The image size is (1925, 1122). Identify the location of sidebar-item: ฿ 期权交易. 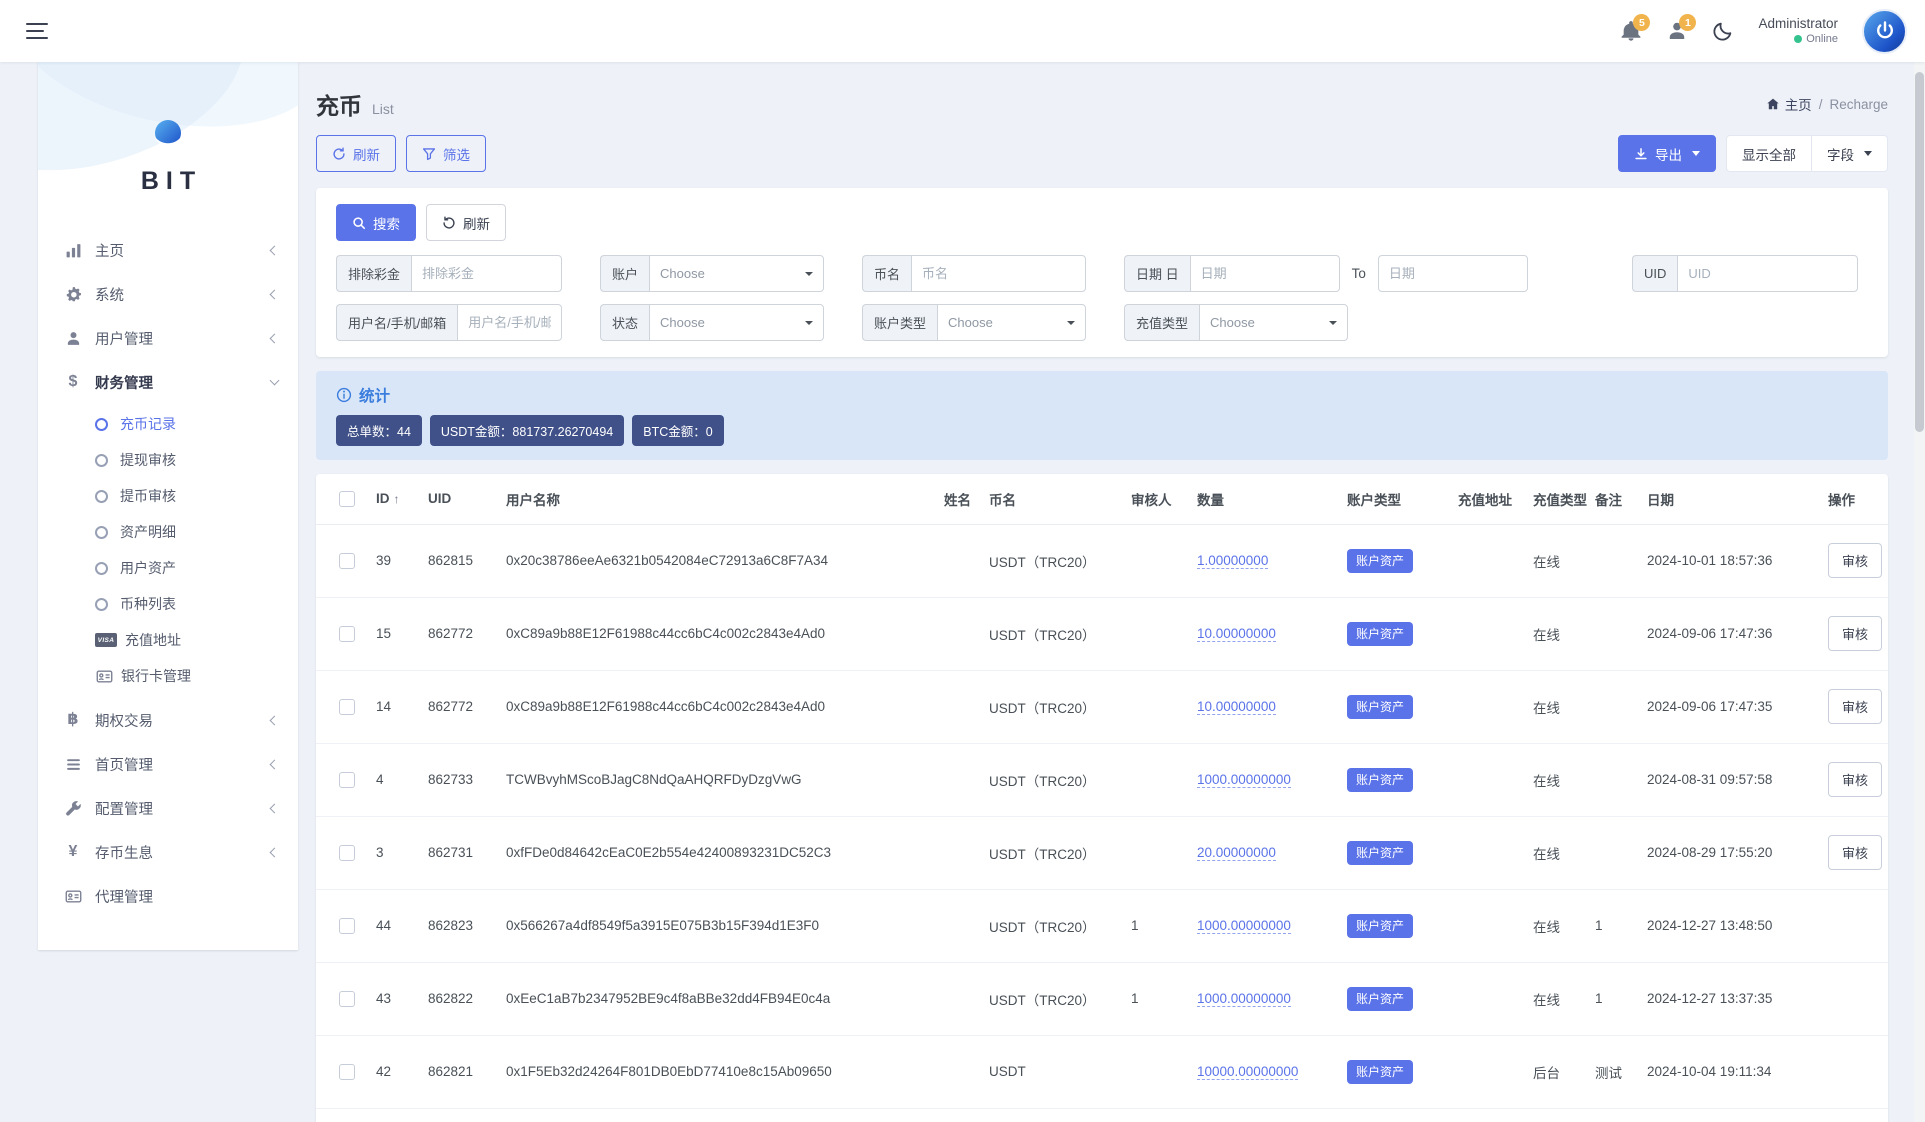
(168, 720).